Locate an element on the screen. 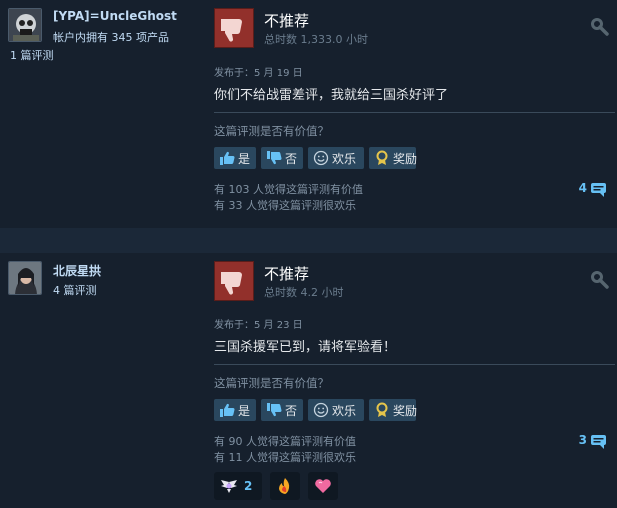 Image resolution: width=617 pixels, height=508 pixels. review-posted-date: 发布于：5 月 19 日 is located at coordinates (258, 73).